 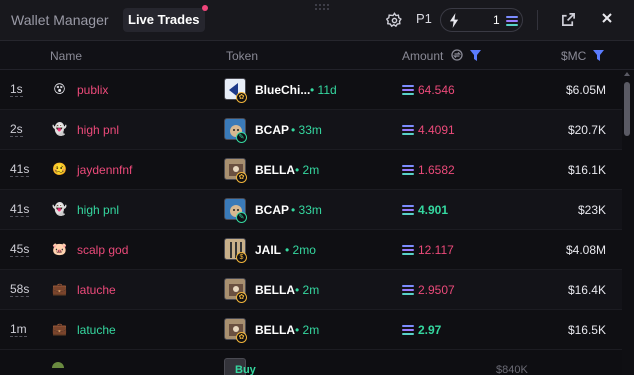 What do you see at coordinates (16, 89) in the screenshot?
I see `trade-age: 1s` at bounding box center [16, 89].